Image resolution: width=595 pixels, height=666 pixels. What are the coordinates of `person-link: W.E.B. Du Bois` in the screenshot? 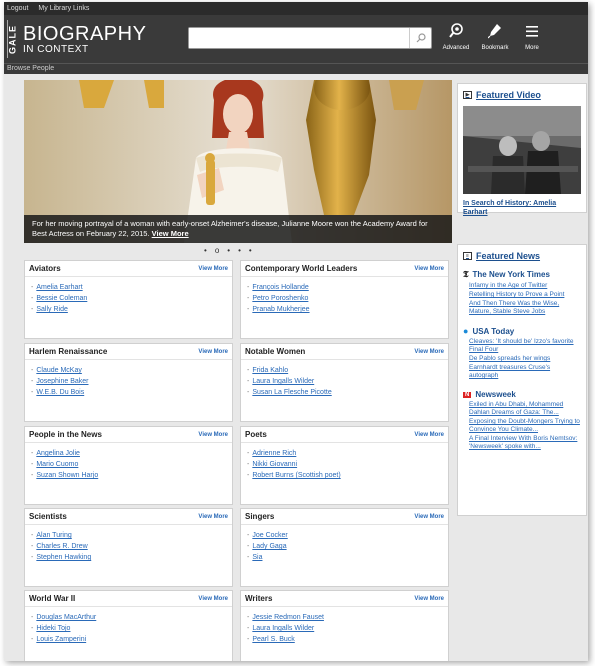 It's located at (60, 392).